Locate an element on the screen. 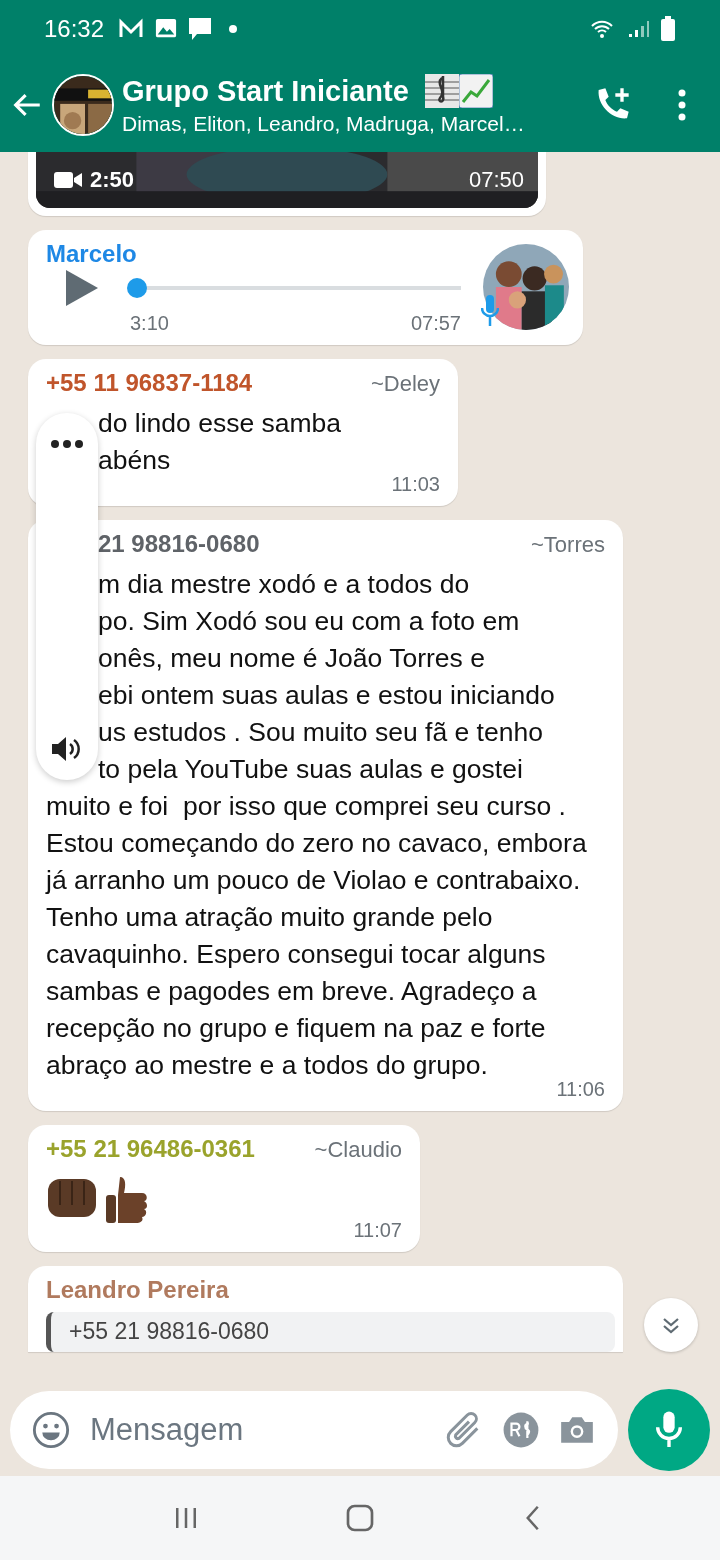  mail-icon is located at coordinates (131, 29).